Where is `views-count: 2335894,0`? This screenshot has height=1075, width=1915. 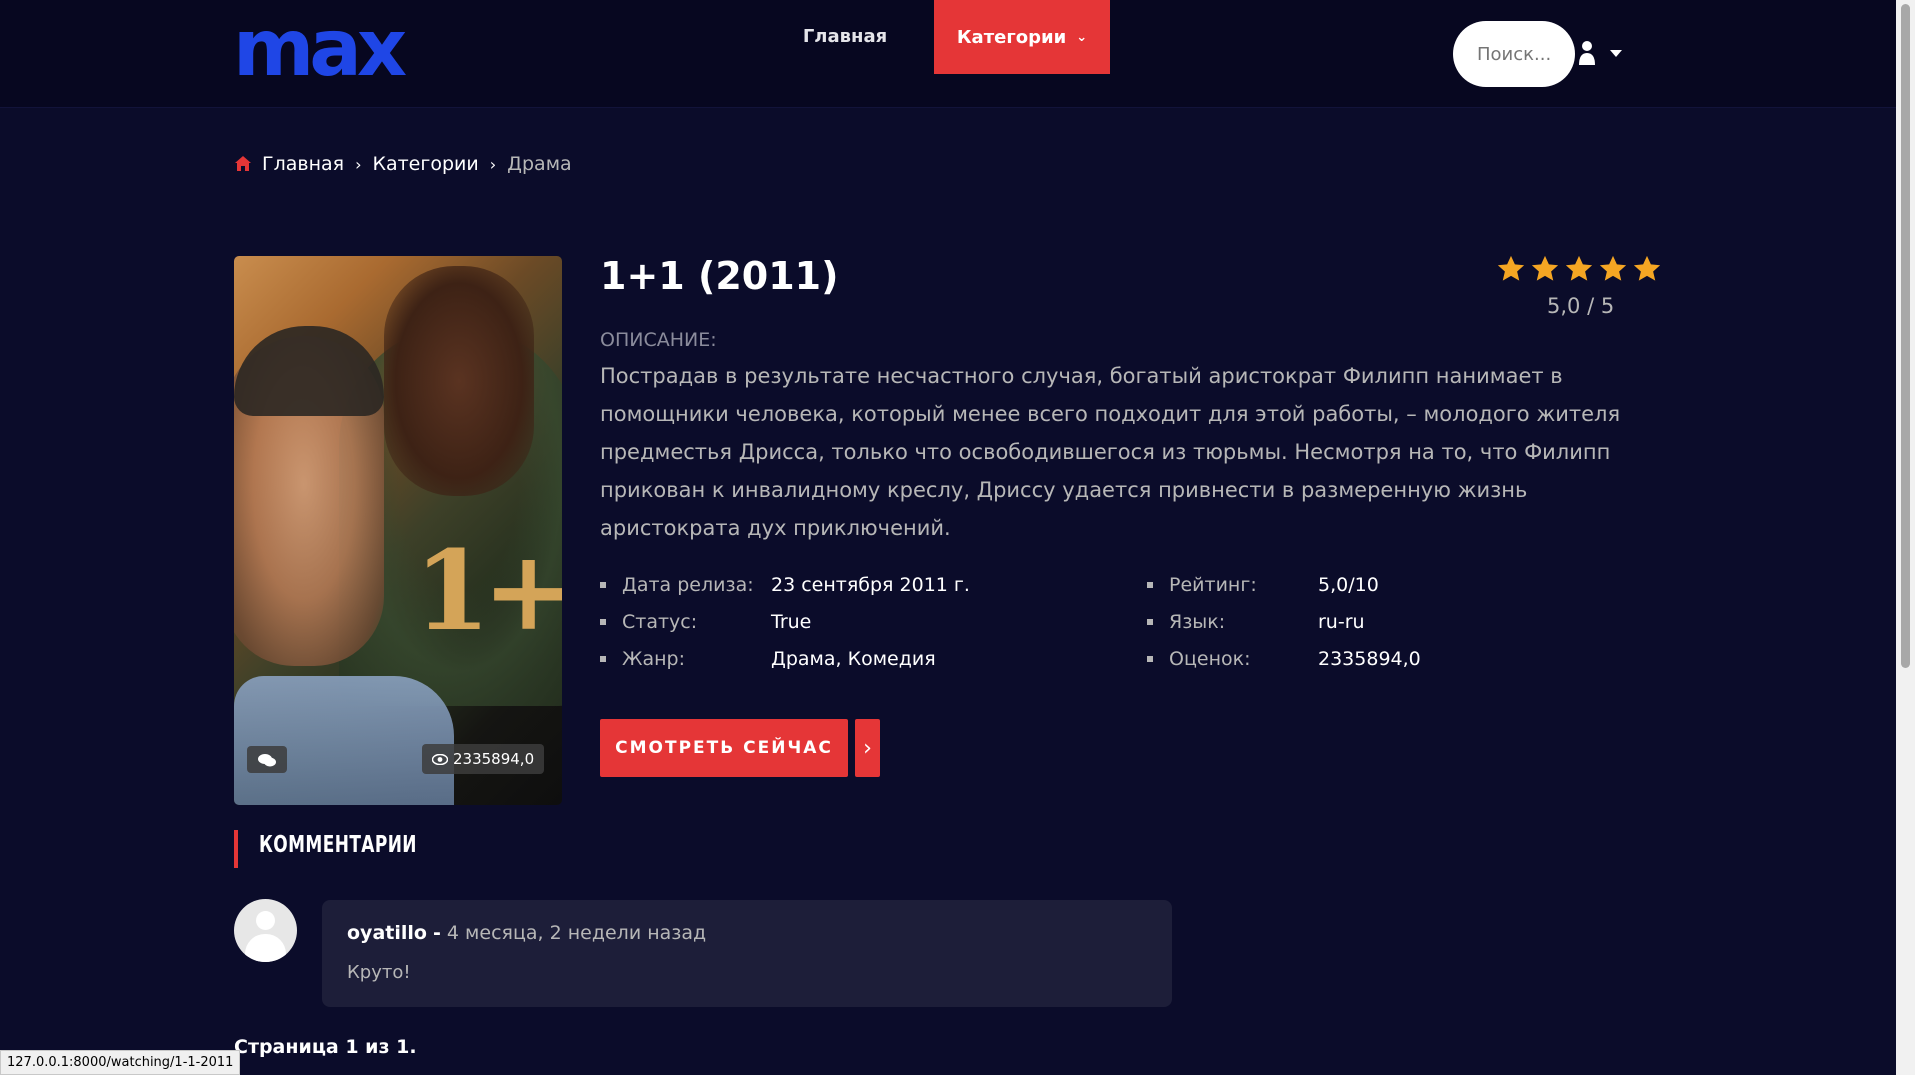
views-count: 2335894,0 is located at coordinates (494, 759).